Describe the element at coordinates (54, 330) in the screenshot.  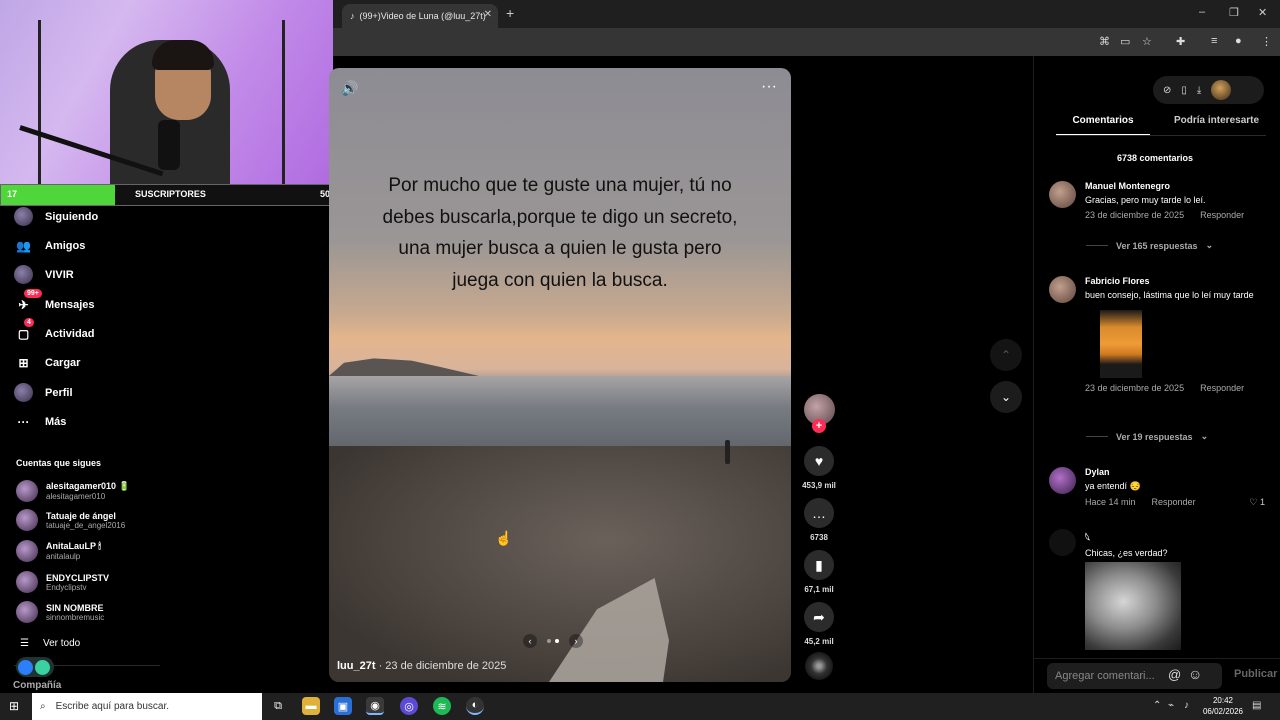
I see `sidebar-item-activity: ▢ 4 Actividad` at that location.